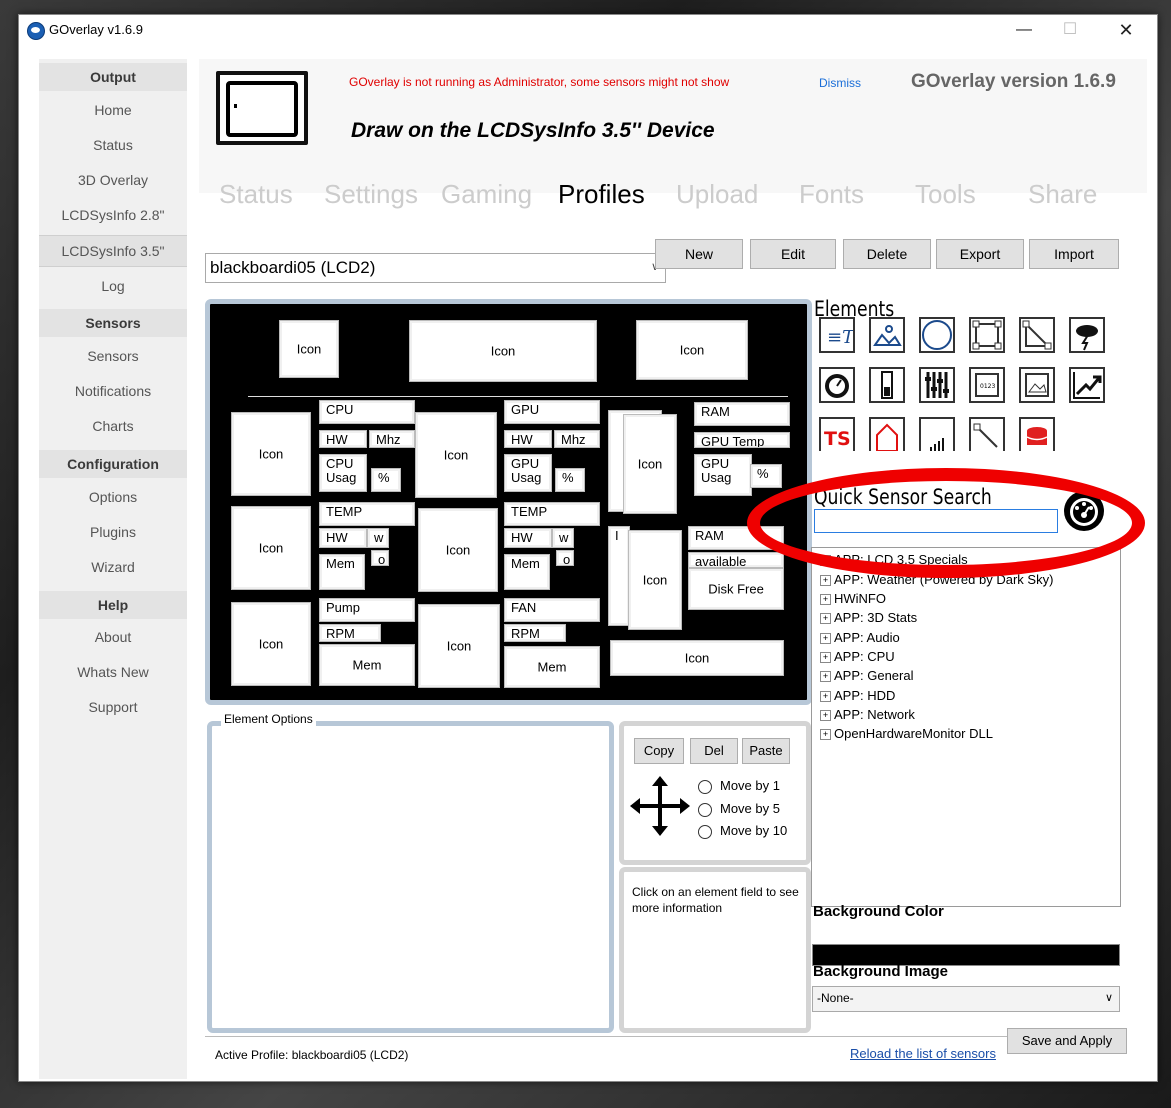 The height and width of the screenshot is (1108, 1171). I want to click on equalizer-icon, so click(937, 385).